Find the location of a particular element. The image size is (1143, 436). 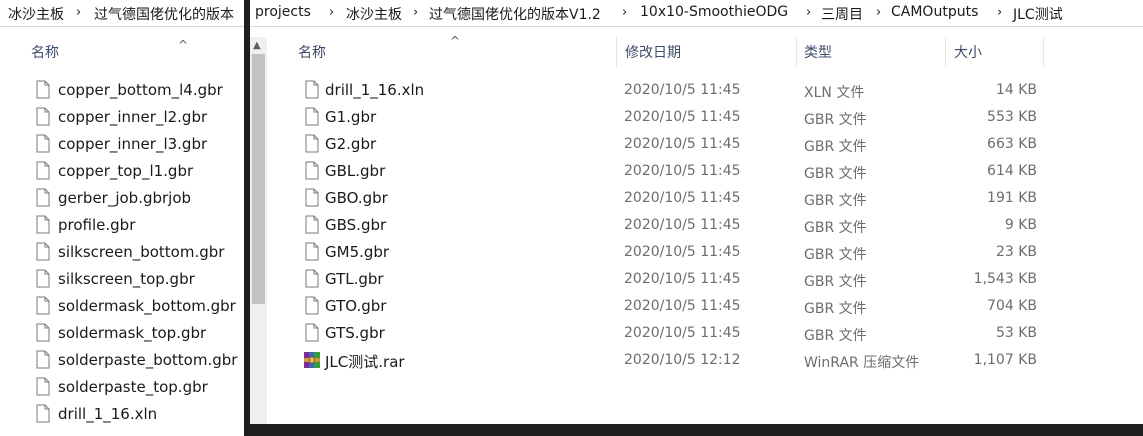

file-date-modified: 2020/10/5 12:12 is located at coordinates (682, 360).